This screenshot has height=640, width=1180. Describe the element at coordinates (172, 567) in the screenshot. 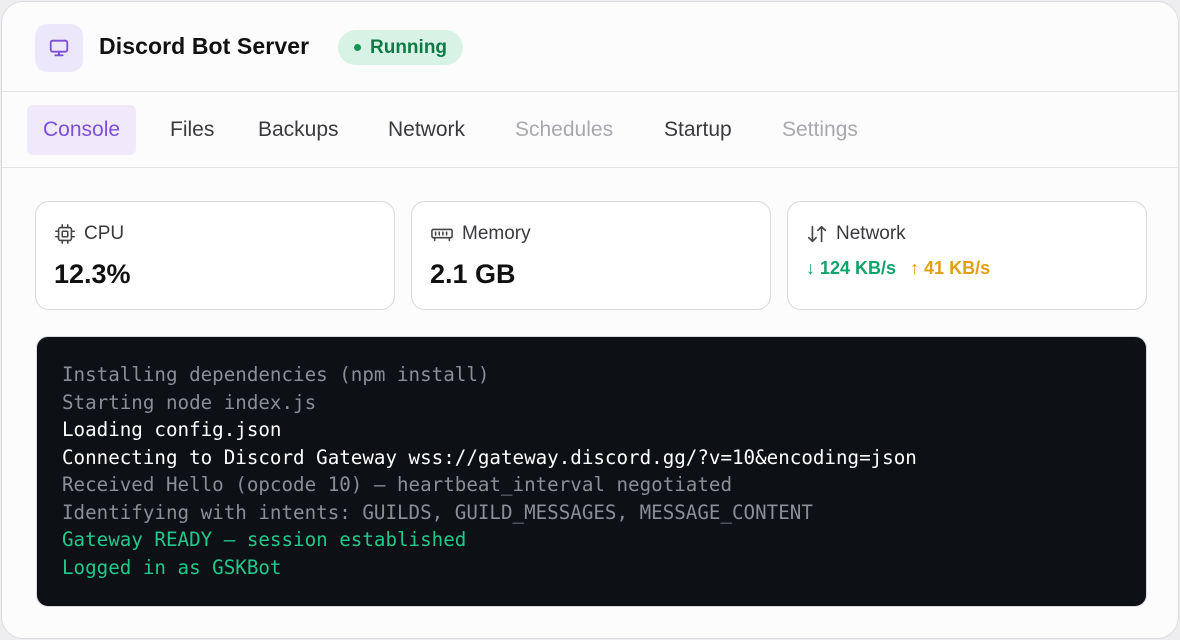

I see `console-line: Logged in as GSKBot` at that location.